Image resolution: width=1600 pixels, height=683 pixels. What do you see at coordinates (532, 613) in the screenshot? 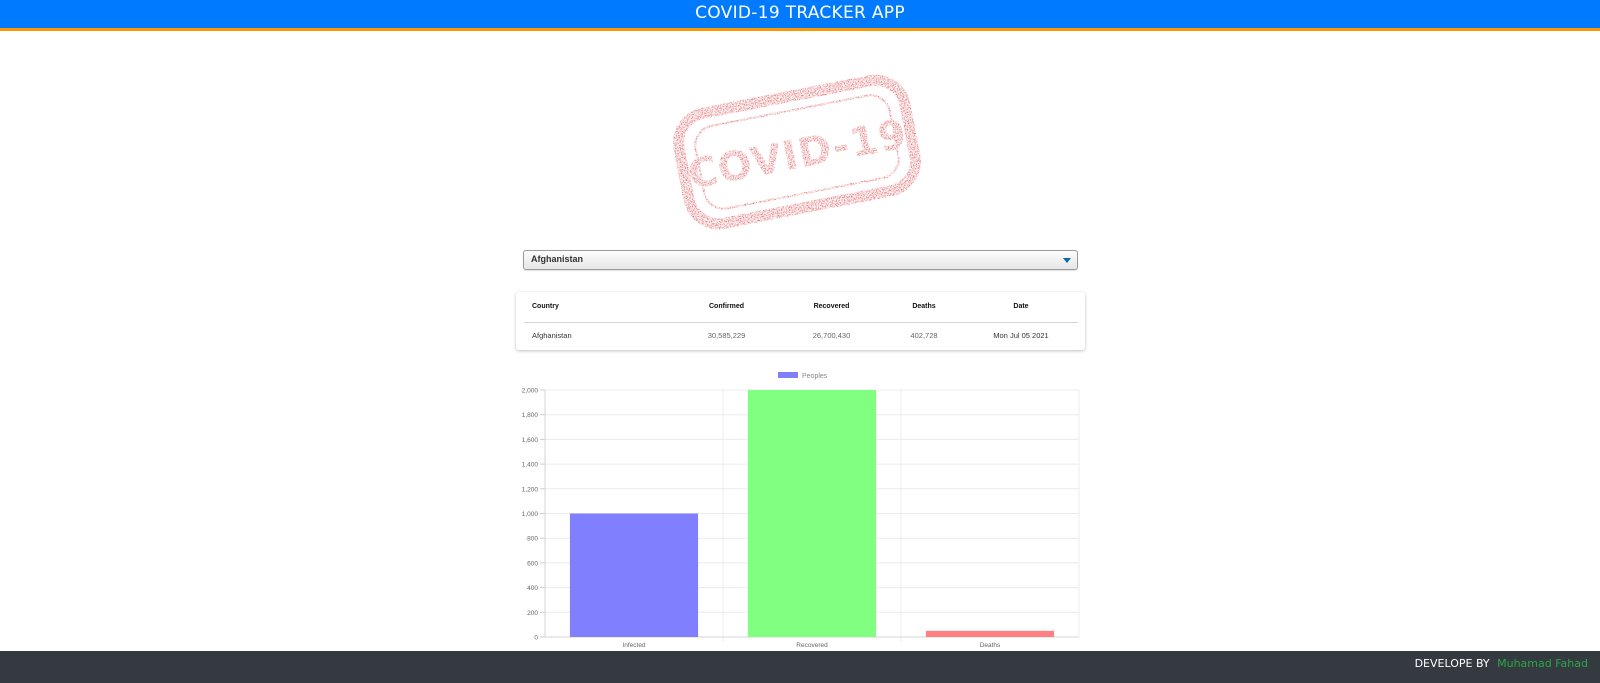
I see `y-tick-label: 200` at bounding box center [532, 613].